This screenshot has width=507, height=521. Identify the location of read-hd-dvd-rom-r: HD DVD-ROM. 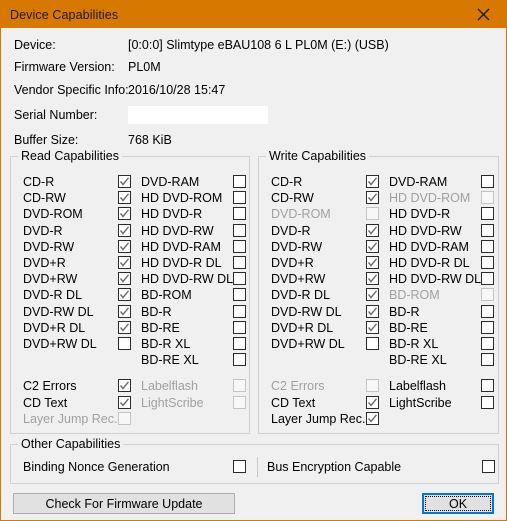
(181, 198).